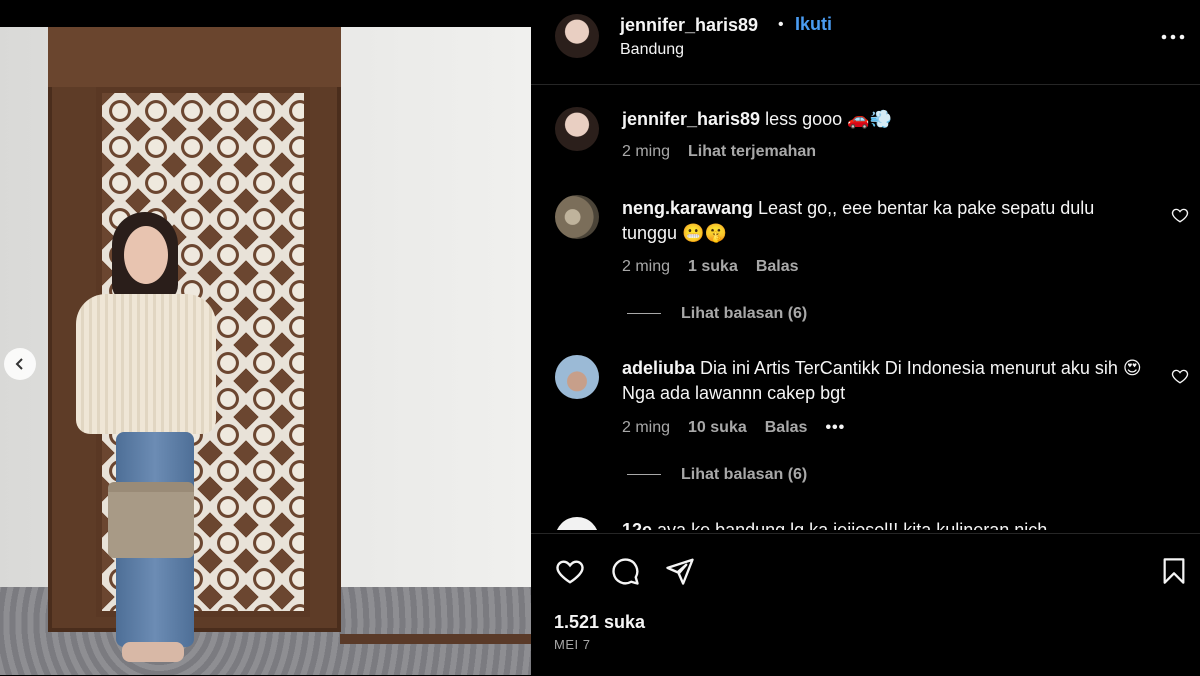 This screenshot has width=1200, height=676. I want to click on person-face, so click(146, 255).